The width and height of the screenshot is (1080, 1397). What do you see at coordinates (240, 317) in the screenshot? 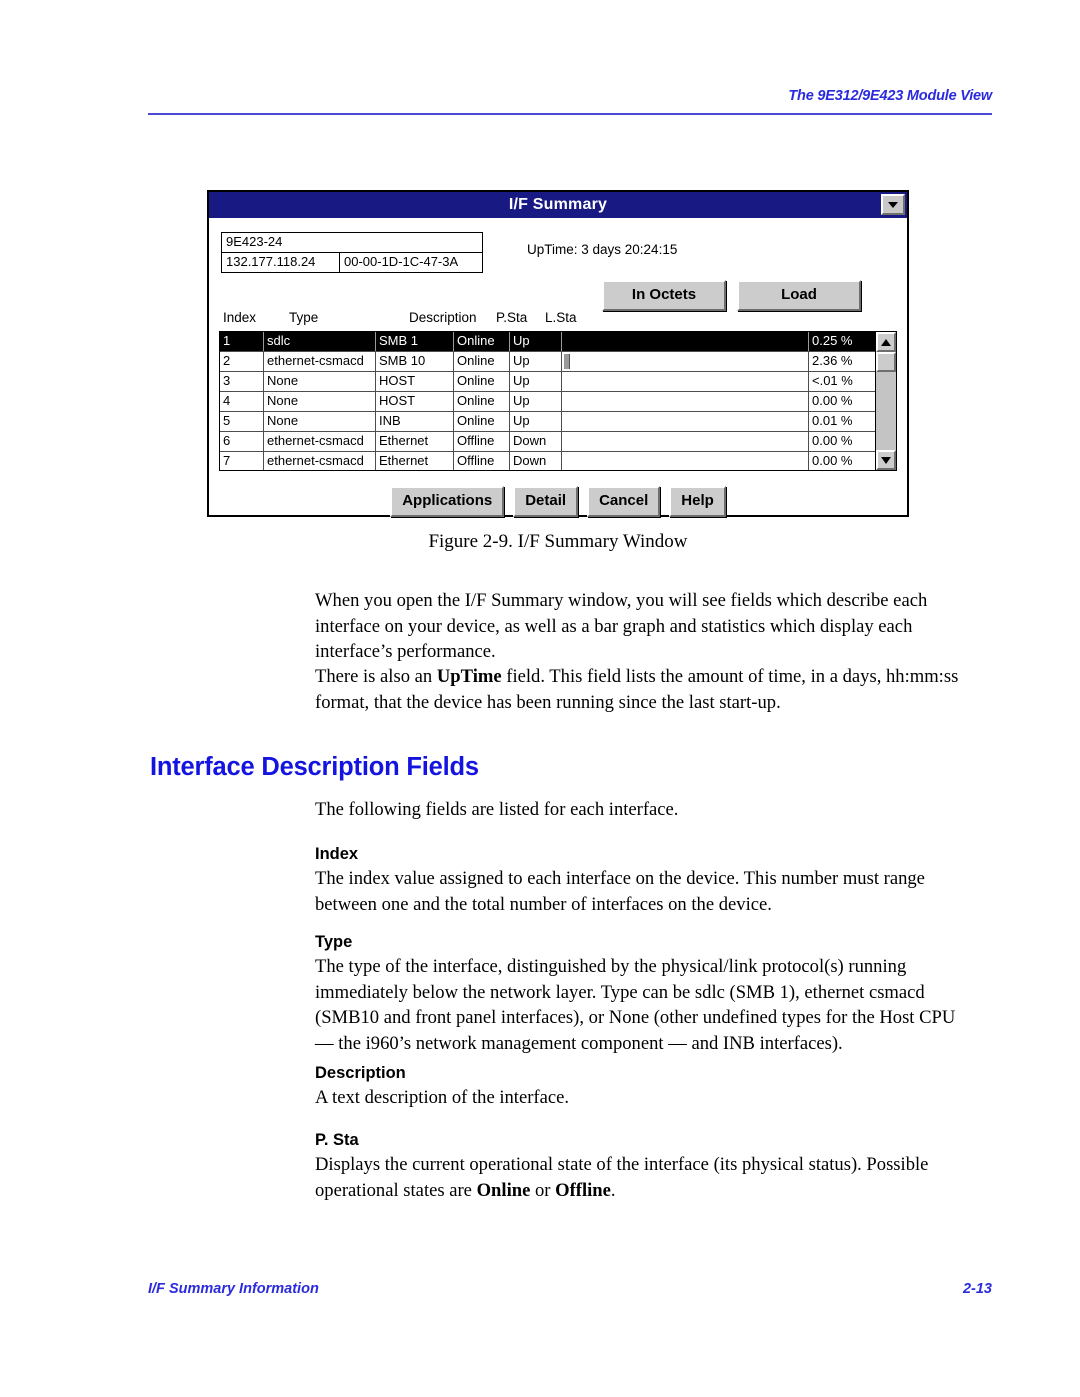
I see `column-header-index: Index` at bounding box center [240, 317].